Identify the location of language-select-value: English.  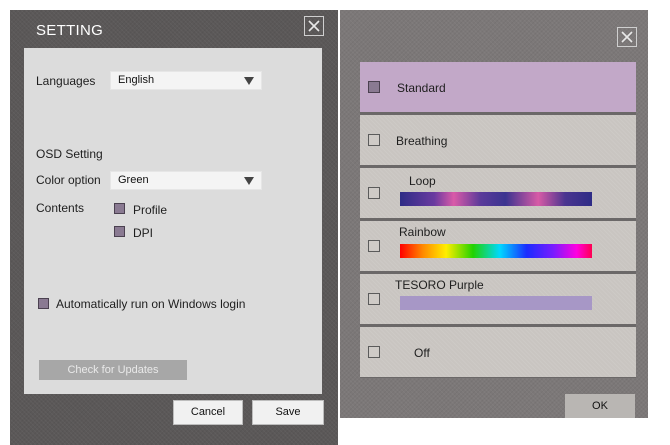
(136, 80).